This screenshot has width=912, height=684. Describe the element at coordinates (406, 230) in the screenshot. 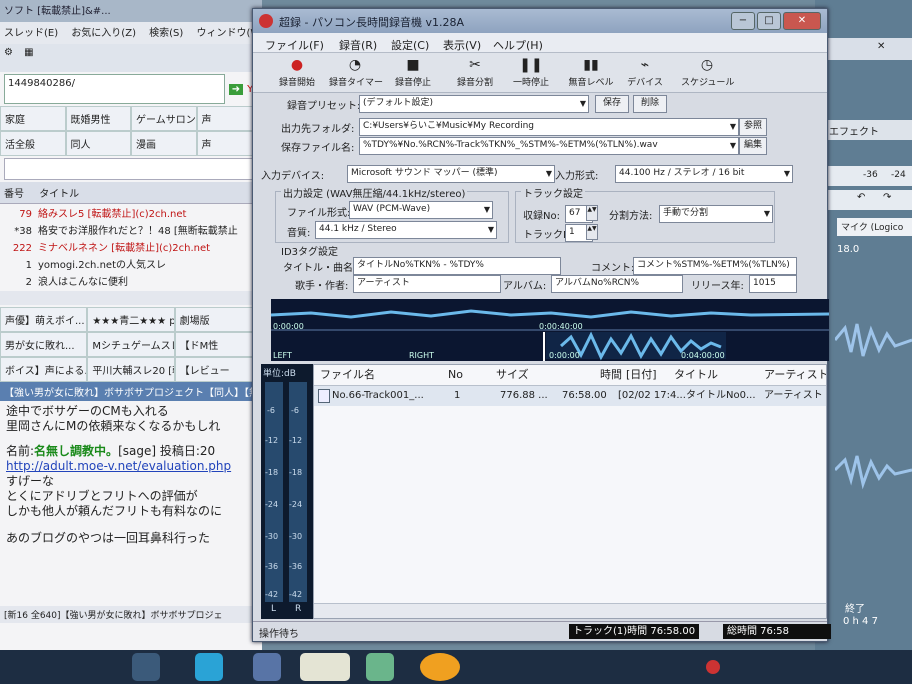

I see `quality-select: 44.1 kHz / Stereo` at that location.